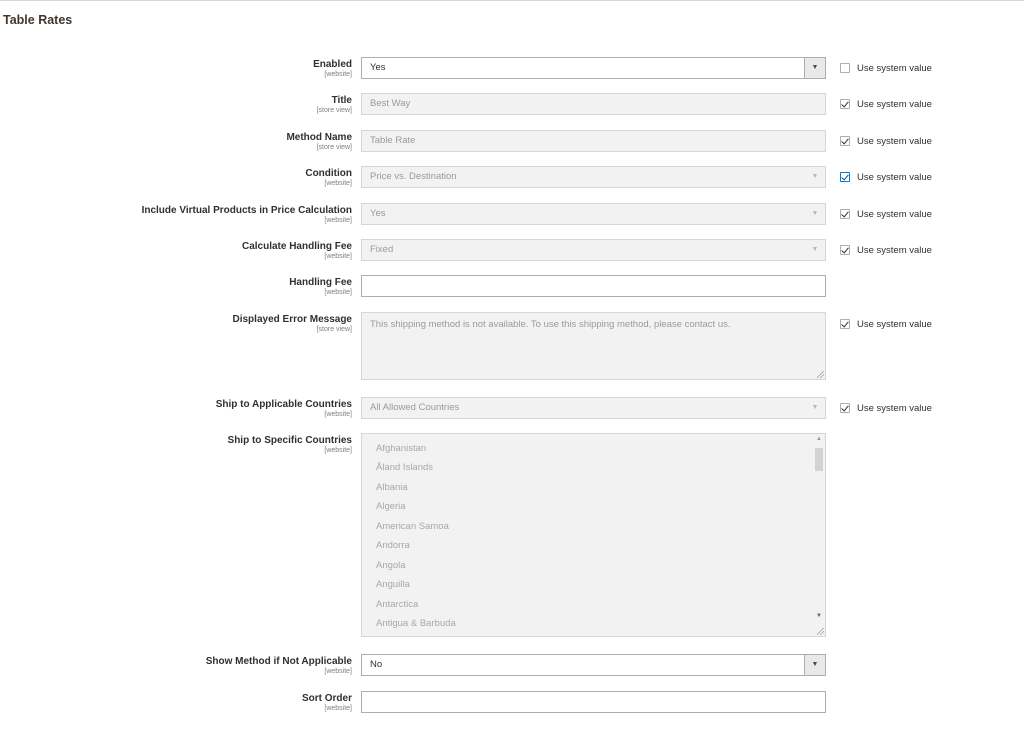 The width and height of the screenshot is (1024, 730). Describe the element at coordinates (289, 440) in the screenshot. I see `field-label: Ship to Specific Countries` at that location.